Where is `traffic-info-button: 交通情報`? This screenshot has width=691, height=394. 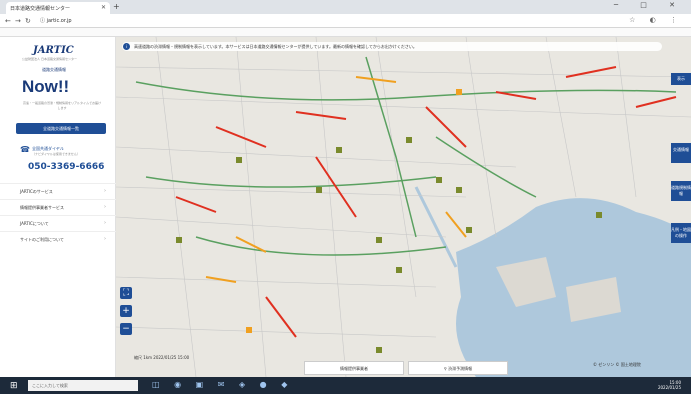
traffic-info-button: 交通情報 is located at coordinates (681, 153).